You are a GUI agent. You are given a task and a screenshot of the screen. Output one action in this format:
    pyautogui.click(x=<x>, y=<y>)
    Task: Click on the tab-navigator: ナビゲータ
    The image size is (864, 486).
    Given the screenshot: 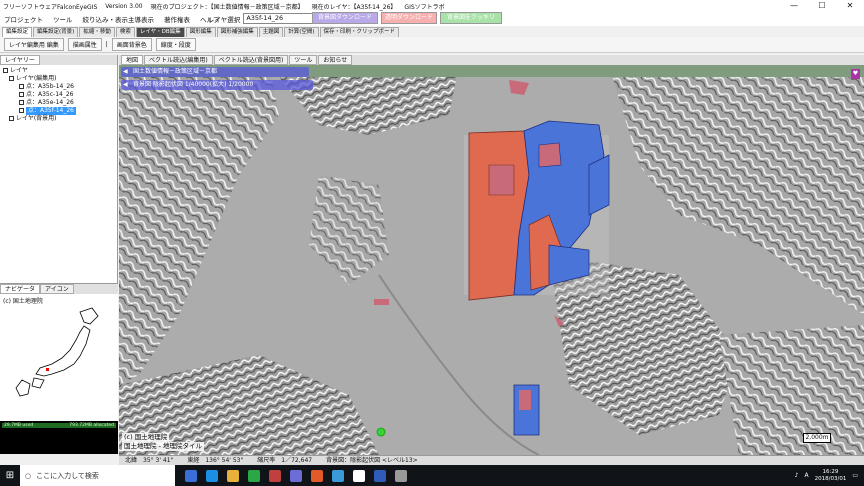 What is the action you would take?
    pyautogui.click(x=20, y=289)
    